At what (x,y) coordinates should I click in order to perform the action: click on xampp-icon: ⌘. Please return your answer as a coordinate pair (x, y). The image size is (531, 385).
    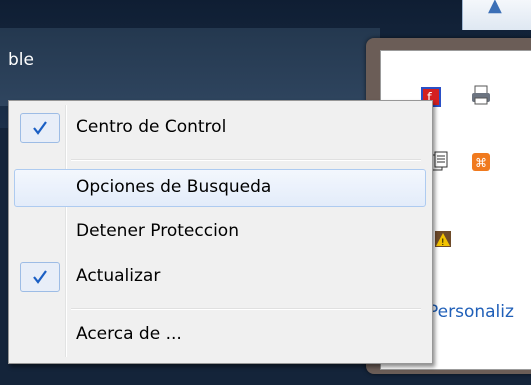
    Looking at the image, I should click on (481, 162).